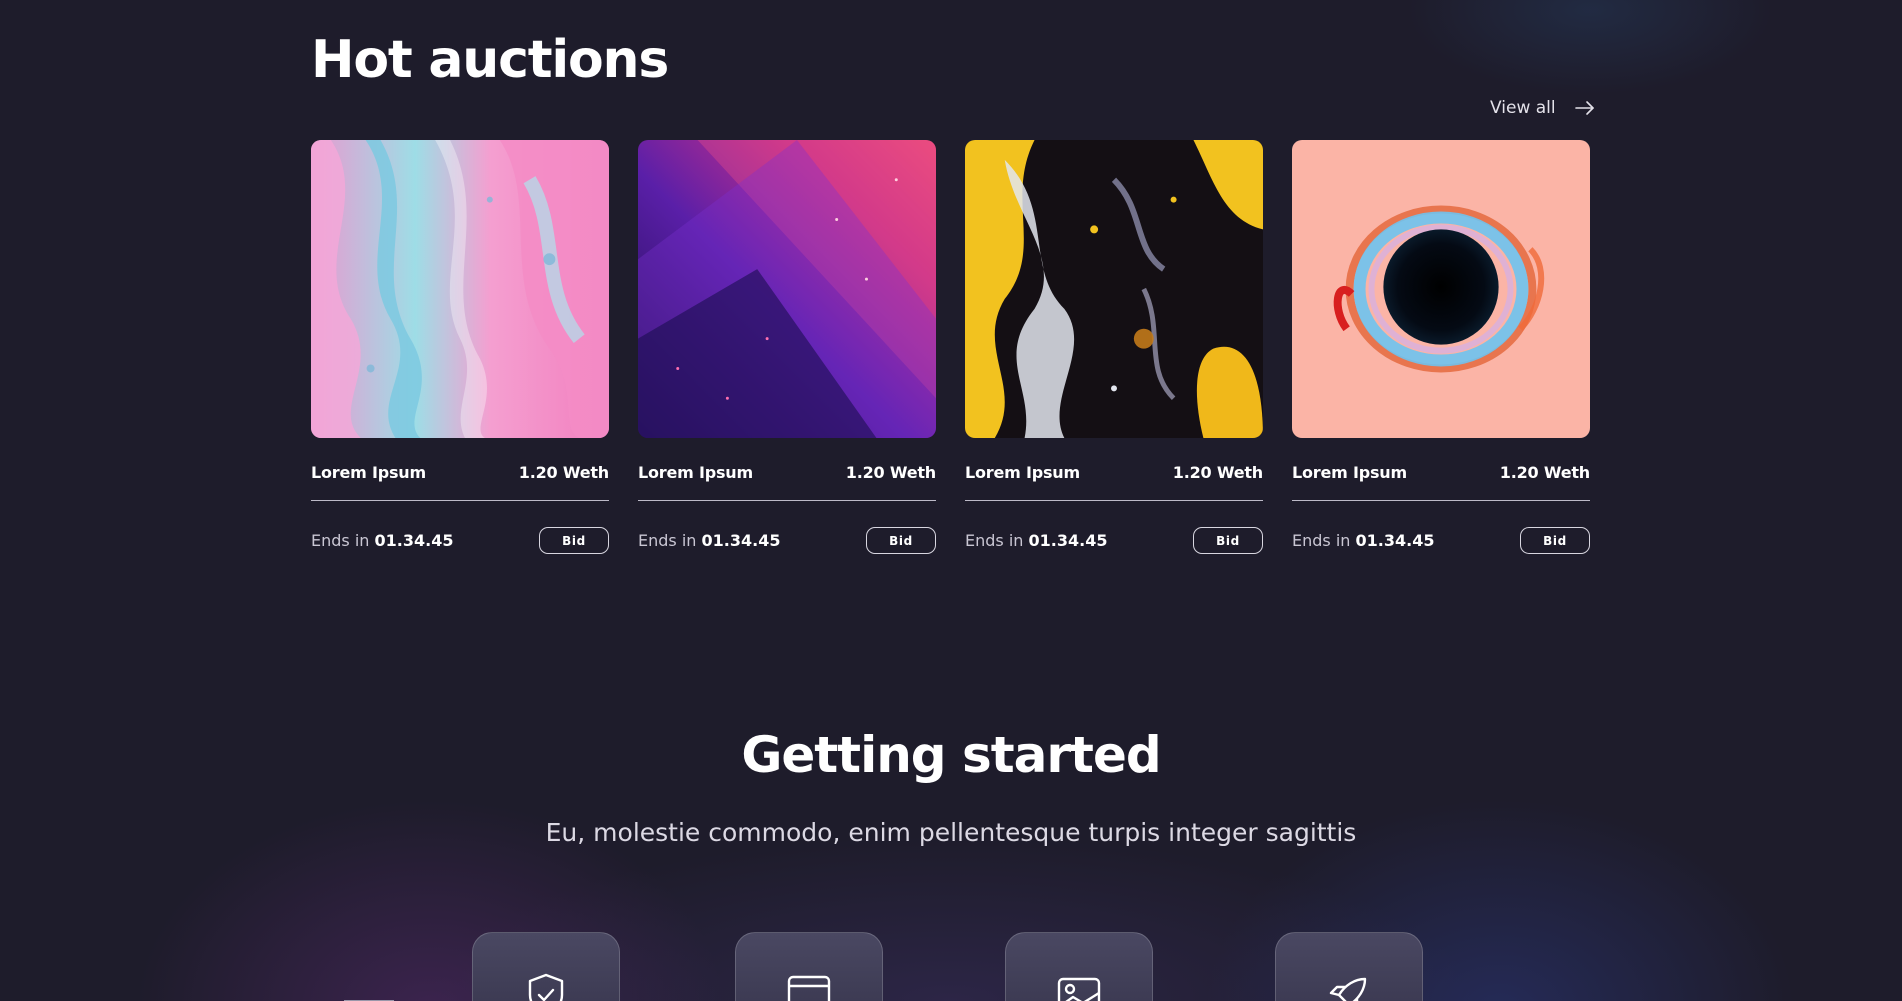 Image resolution: width=1902 pixels, height=1001 pixels. Describe the element at coordinates (809, 988) in the screenshot. I see `wallet-card-icon` at that location.